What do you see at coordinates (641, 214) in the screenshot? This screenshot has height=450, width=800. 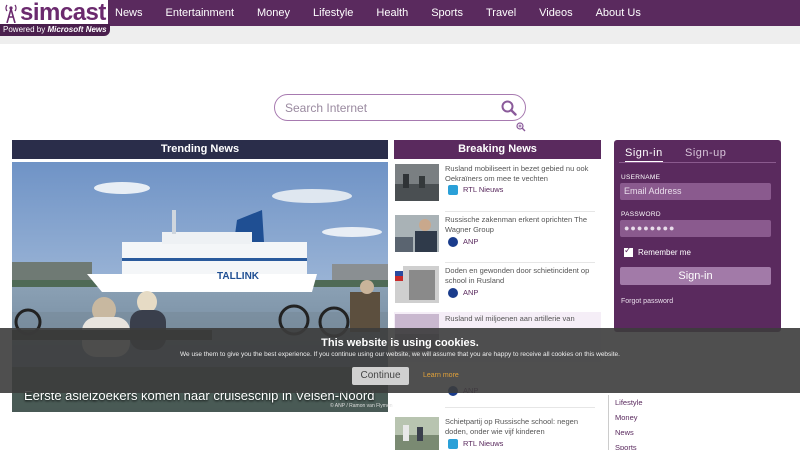 I see `password-label: PASSWORD` at bounding box center [641, 214].